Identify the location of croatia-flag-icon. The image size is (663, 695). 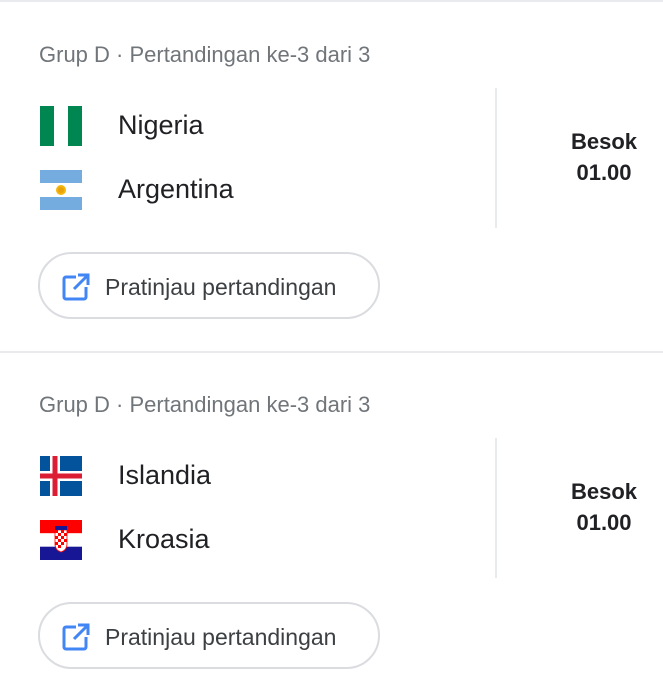
(61, 540).